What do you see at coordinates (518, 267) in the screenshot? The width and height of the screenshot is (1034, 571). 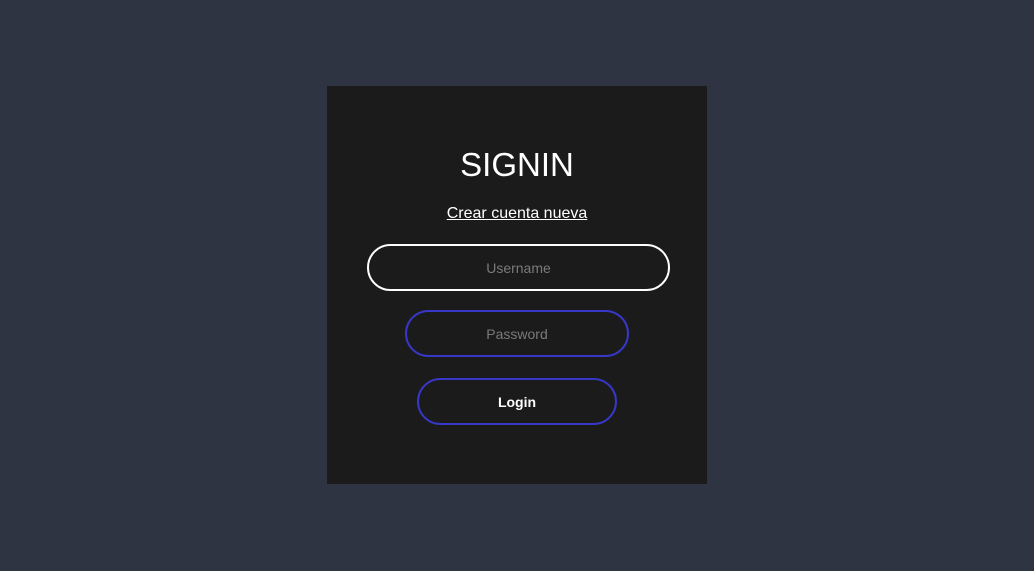 I see `username-input` at bounding box center [518, 267].